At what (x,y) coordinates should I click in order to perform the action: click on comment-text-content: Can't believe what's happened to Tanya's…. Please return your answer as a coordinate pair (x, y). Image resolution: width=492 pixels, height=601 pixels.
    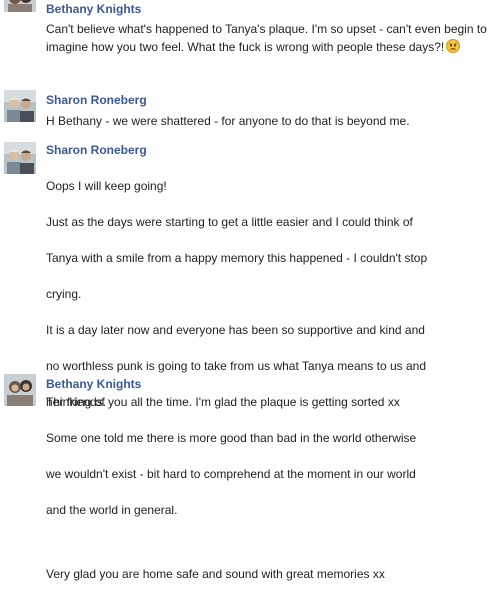
    Looking at the image, I should click on (266, 38).